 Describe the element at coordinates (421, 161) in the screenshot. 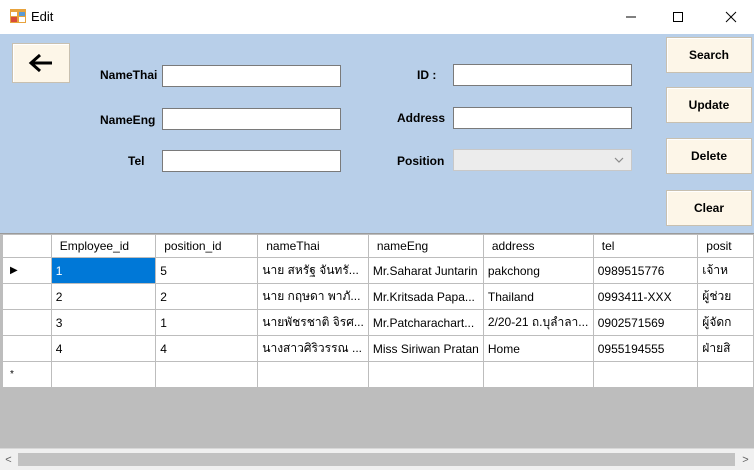

I see `position-label: Position` at that location.